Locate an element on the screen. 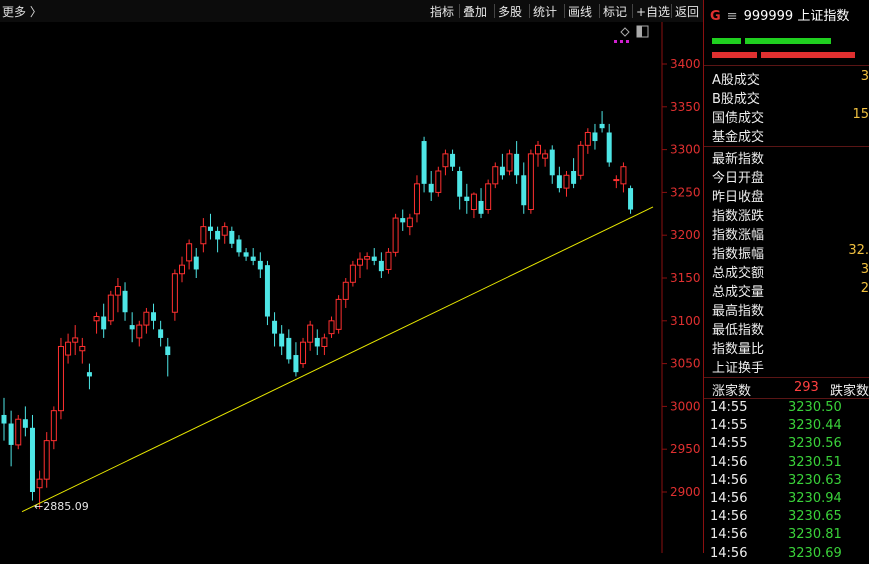 The image size is (869, 564). tick-row: 14:55 3230.50 is located at coordinates (788, 409).